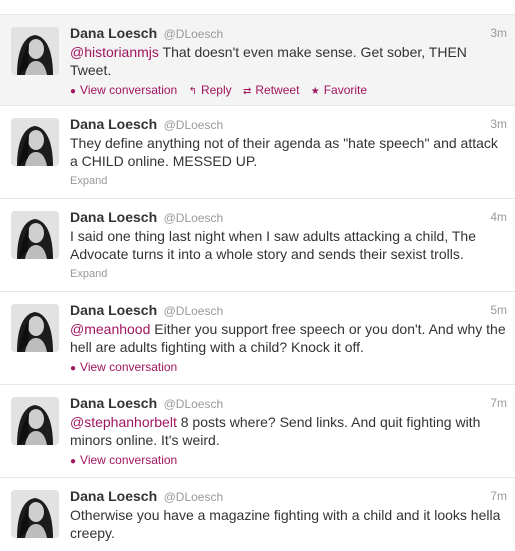 The height and width of the screenshot is (551, 515). What do you see at coordinates (110, 329) in the screenshot?
I see `mention-link: @meanhood` at bounding box center [110, 329].